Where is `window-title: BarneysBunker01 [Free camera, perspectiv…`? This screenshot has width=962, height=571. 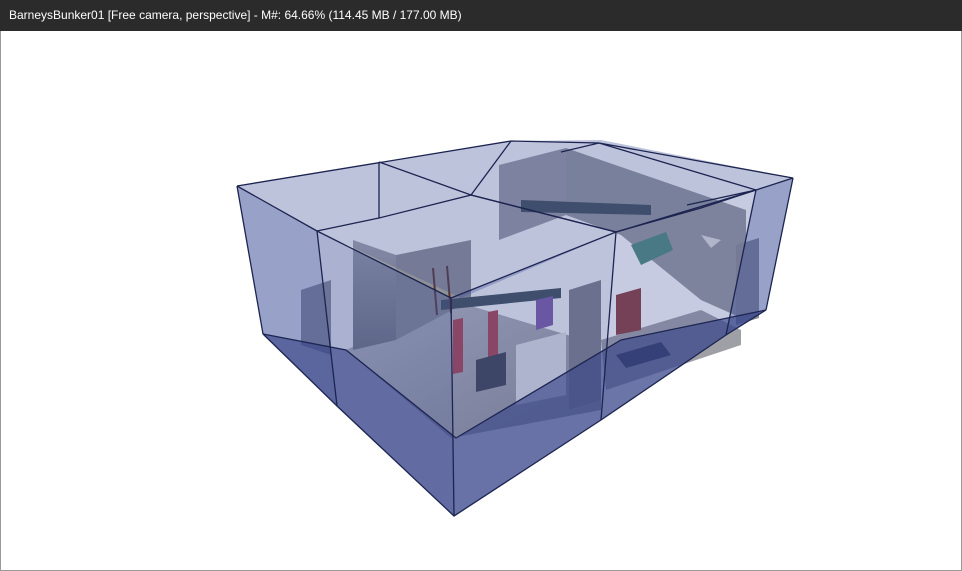 window-title: BarneysBunker01 [Free camera, perspectiv… is located at coordinates (481, 15).